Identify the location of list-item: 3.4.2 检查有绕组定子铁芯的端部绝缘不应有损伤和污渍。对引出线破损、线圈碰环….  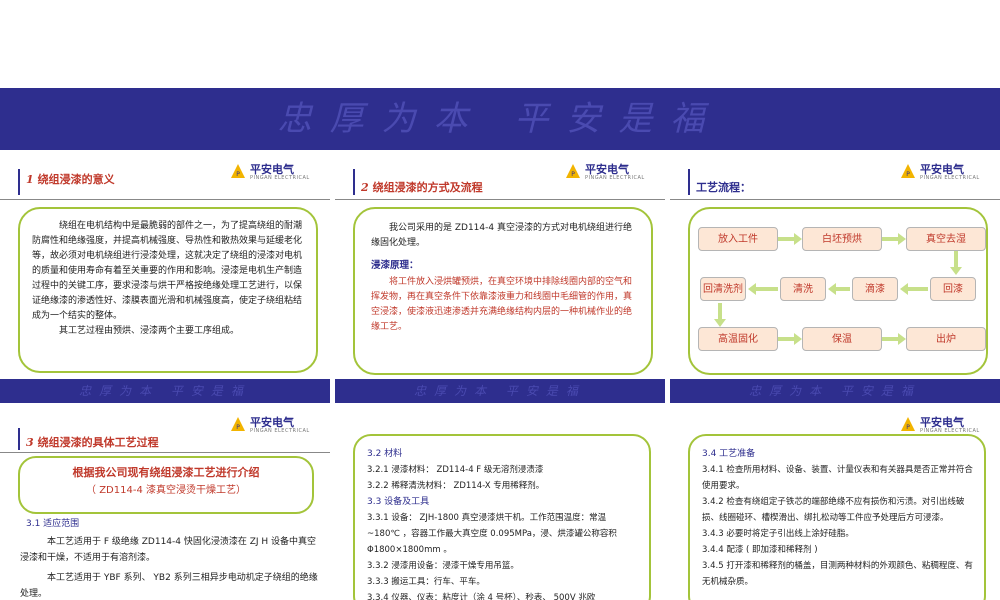
(833, 510).